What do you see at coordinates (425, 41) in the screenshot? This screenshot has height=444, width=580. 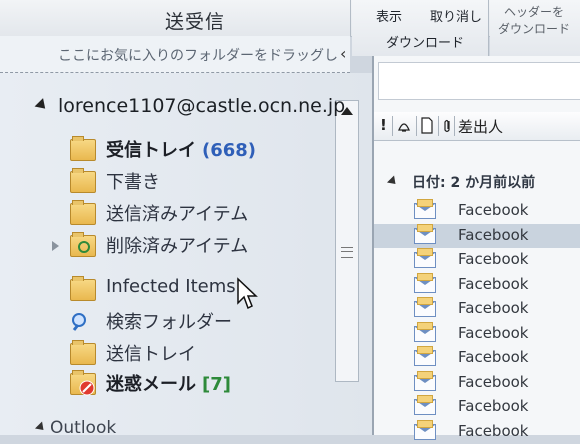 I see `download-button: ダウンロード` at bounding box center [425, 41].